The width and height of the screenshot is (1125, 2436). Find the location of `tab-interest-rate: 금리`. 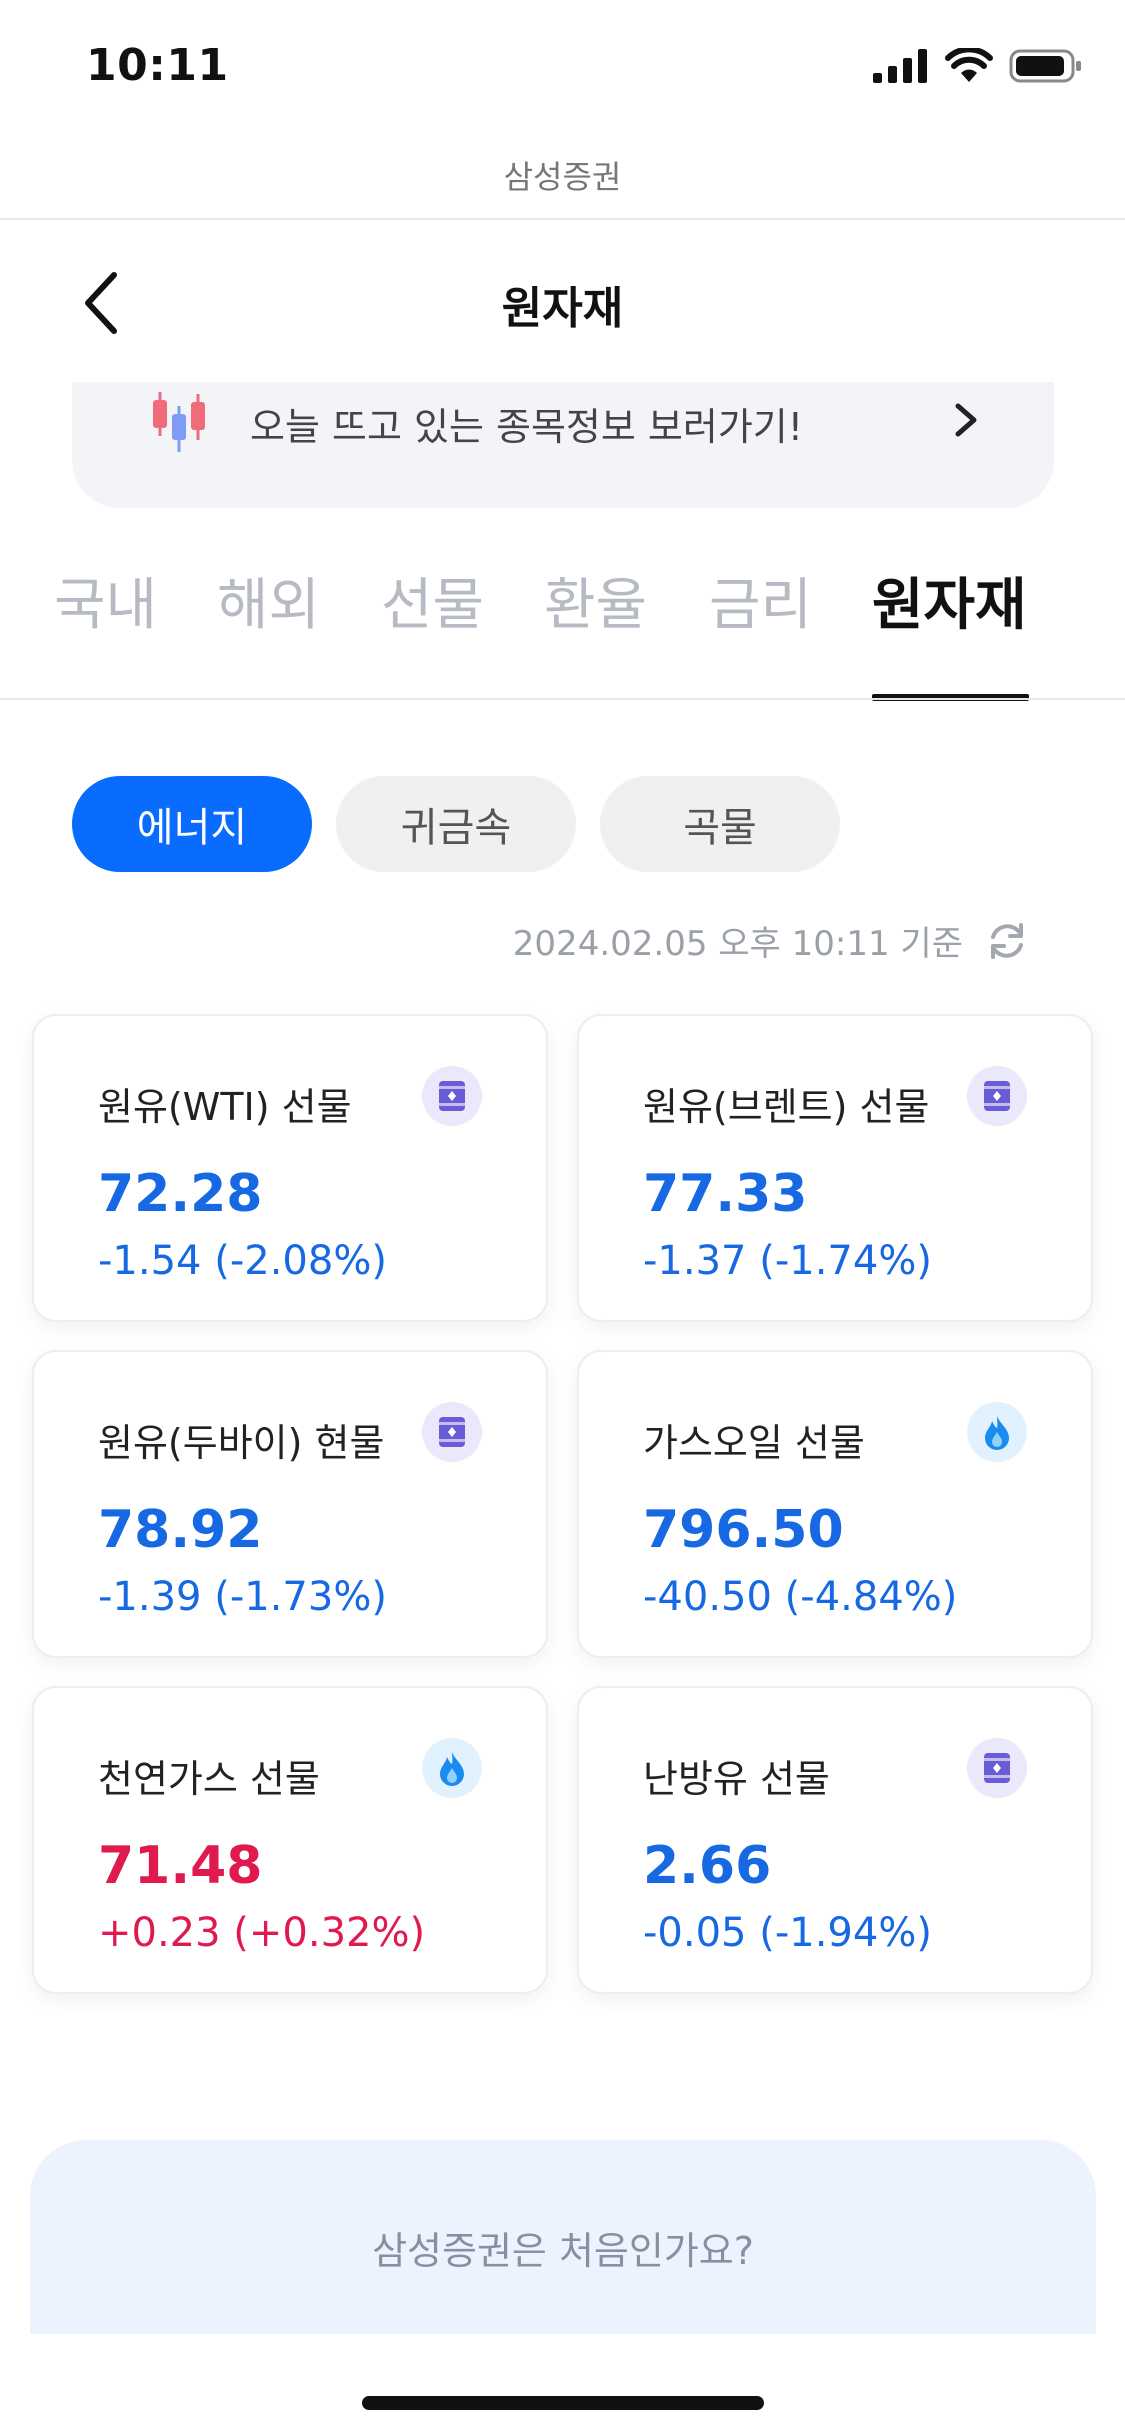

tab-interest-rate: 금리 is located at coordinates (760, 600).